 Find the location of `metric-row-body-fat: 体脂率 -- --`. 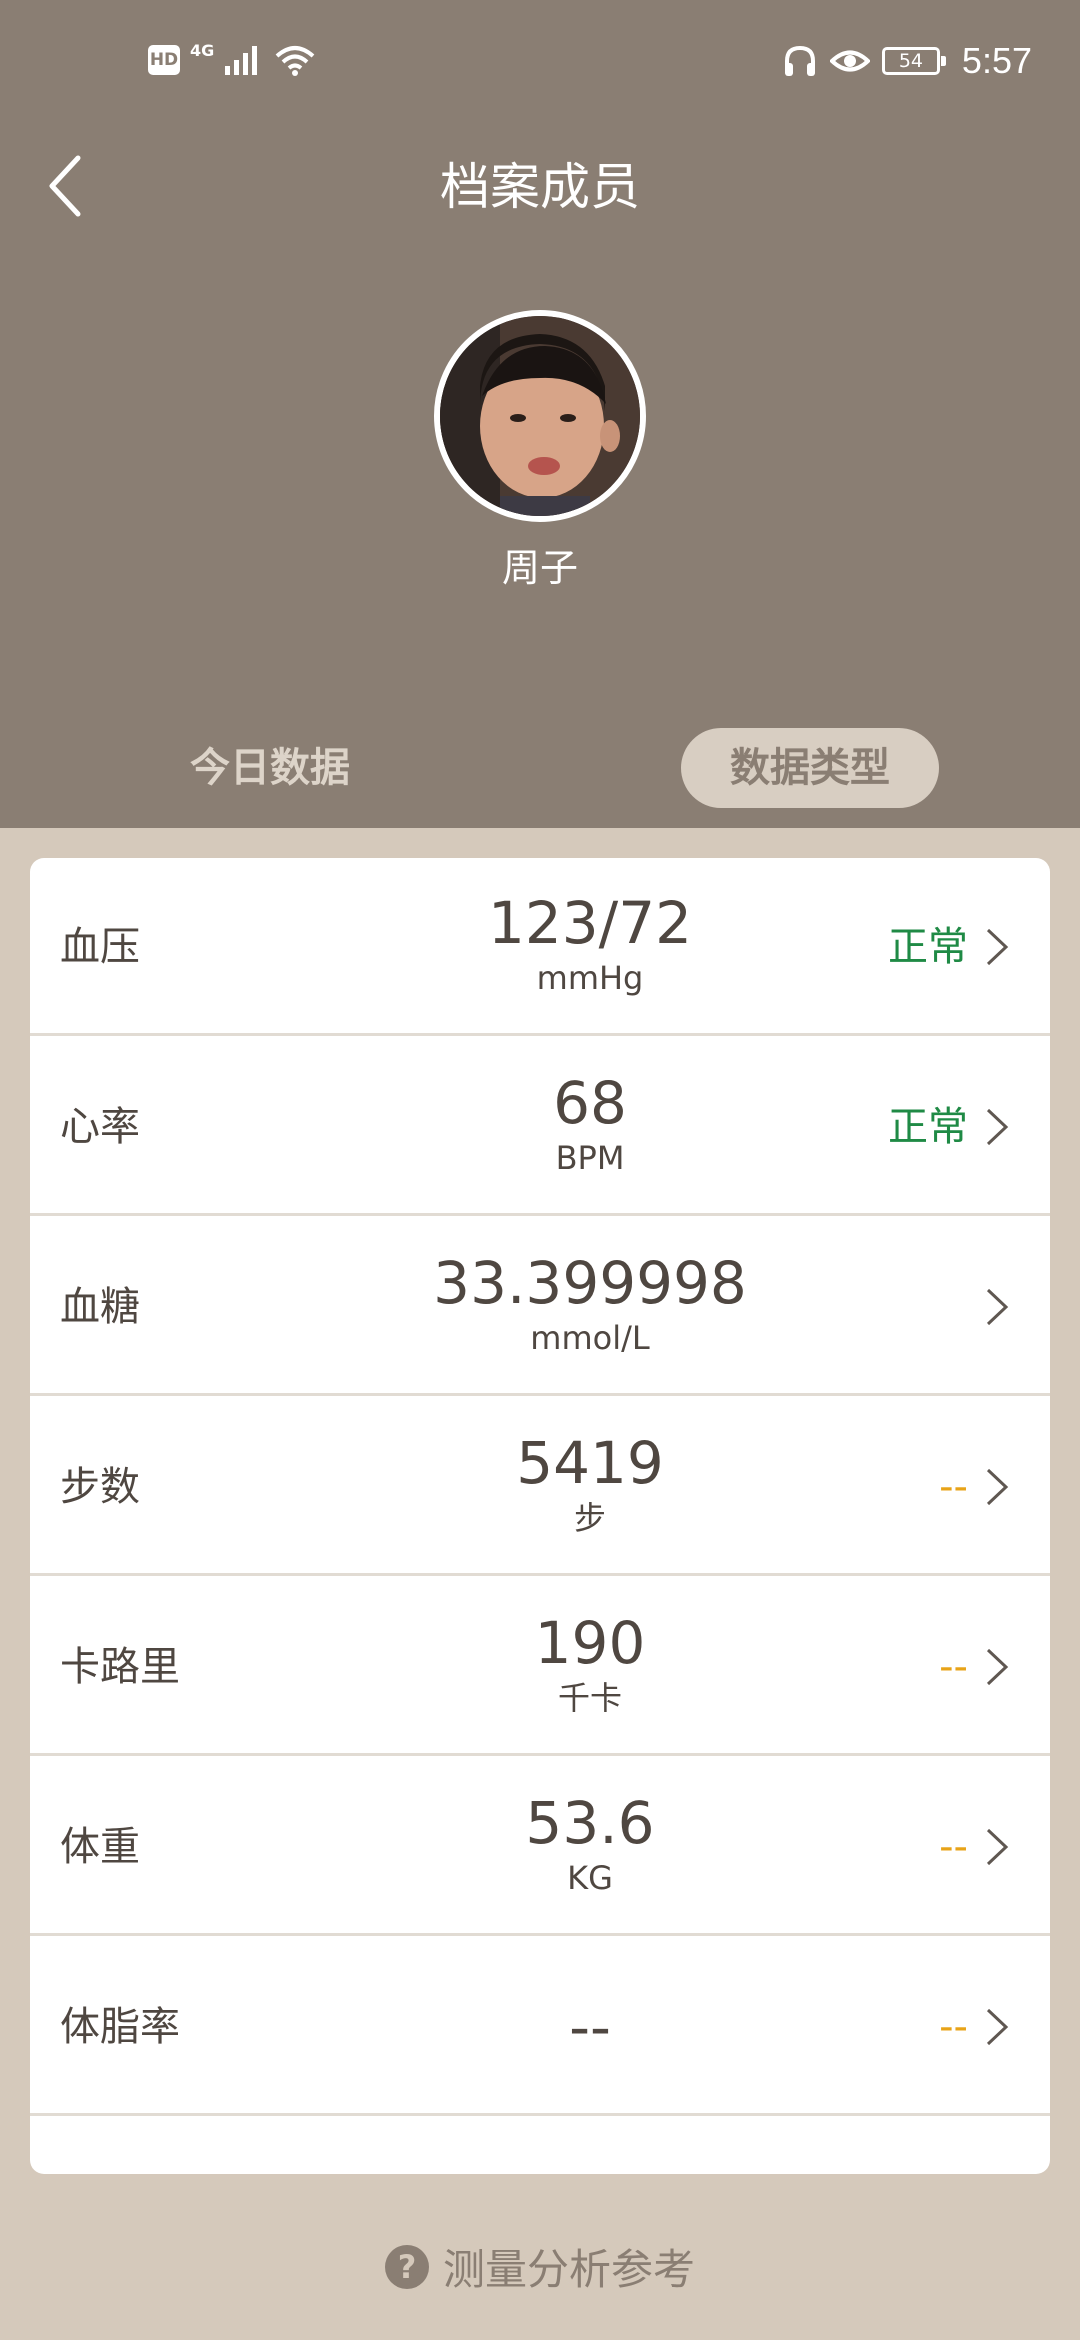

metric-row-body-fat: 体脂率 -- -- is located at coordinates (540, 2027).